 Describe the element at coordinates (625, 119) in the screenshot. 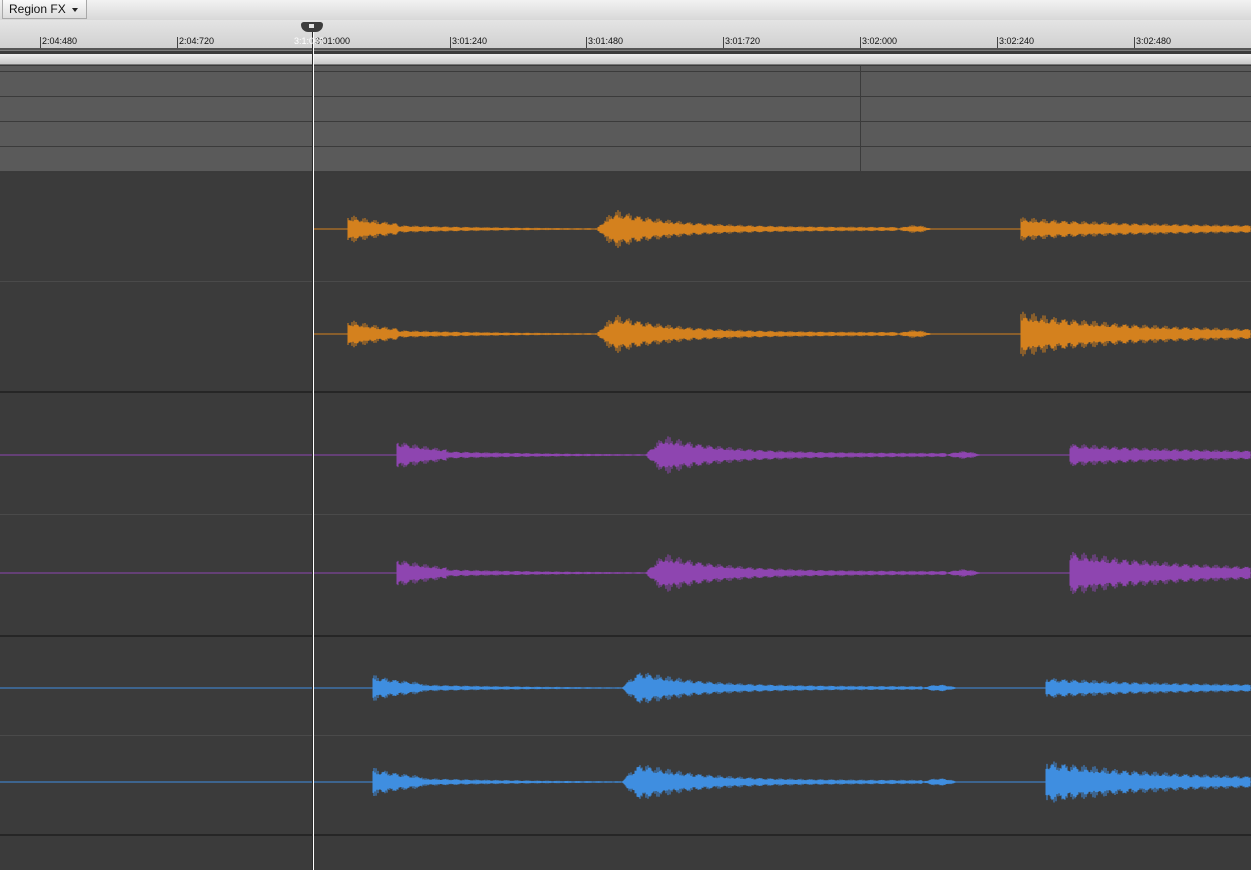

I see `automation-lanes` at that location.